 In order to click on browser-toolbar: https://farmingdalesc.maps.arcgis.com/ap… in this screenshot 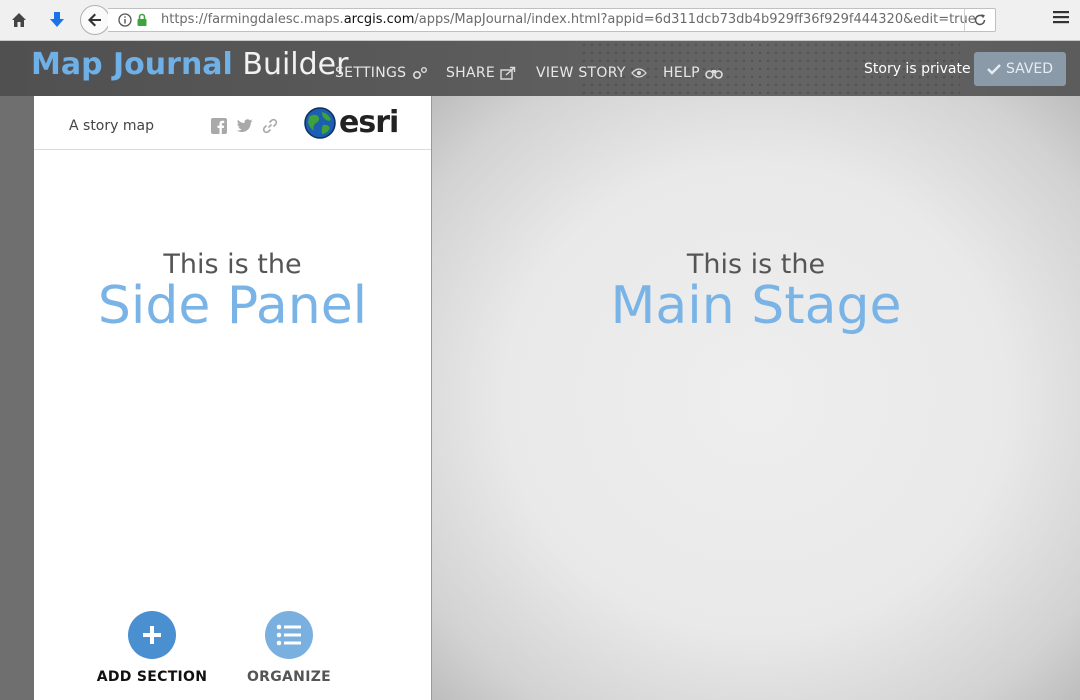, I will do `click(540, 20)`.